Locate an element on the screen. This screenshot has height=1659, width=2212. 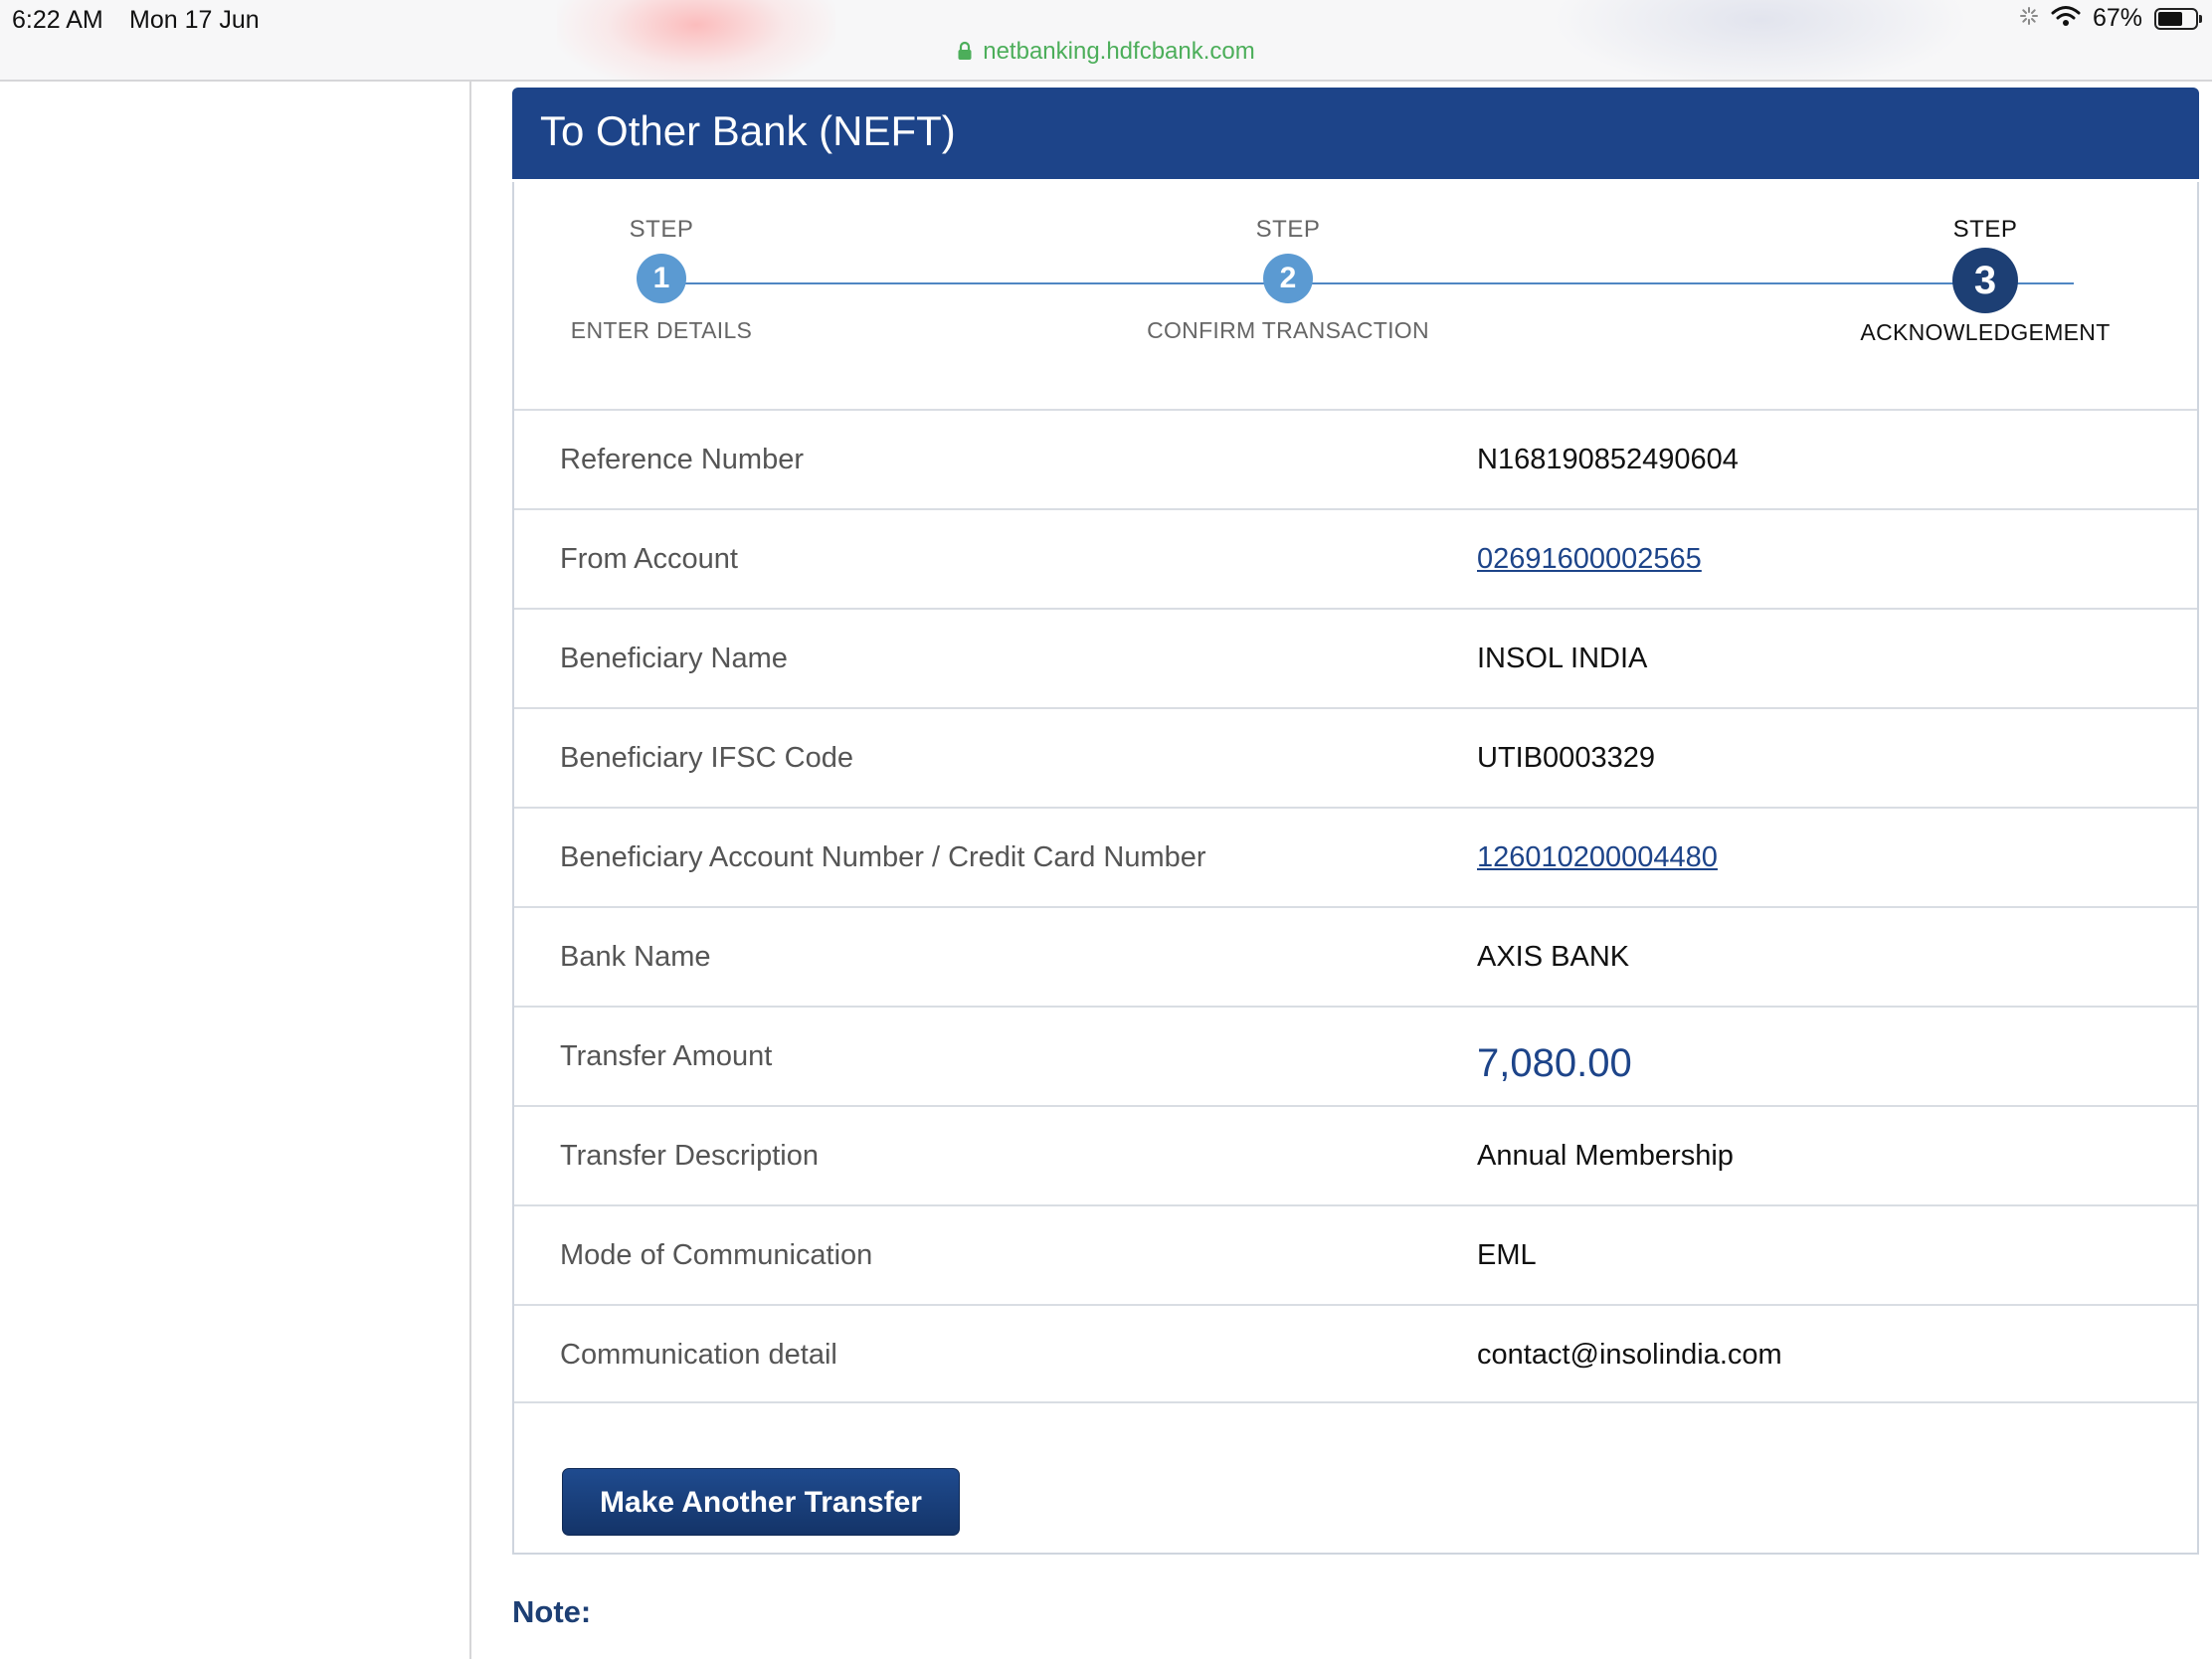
beneficiary-account-link: 126010200004480 is located at coordinates (1597, 857).